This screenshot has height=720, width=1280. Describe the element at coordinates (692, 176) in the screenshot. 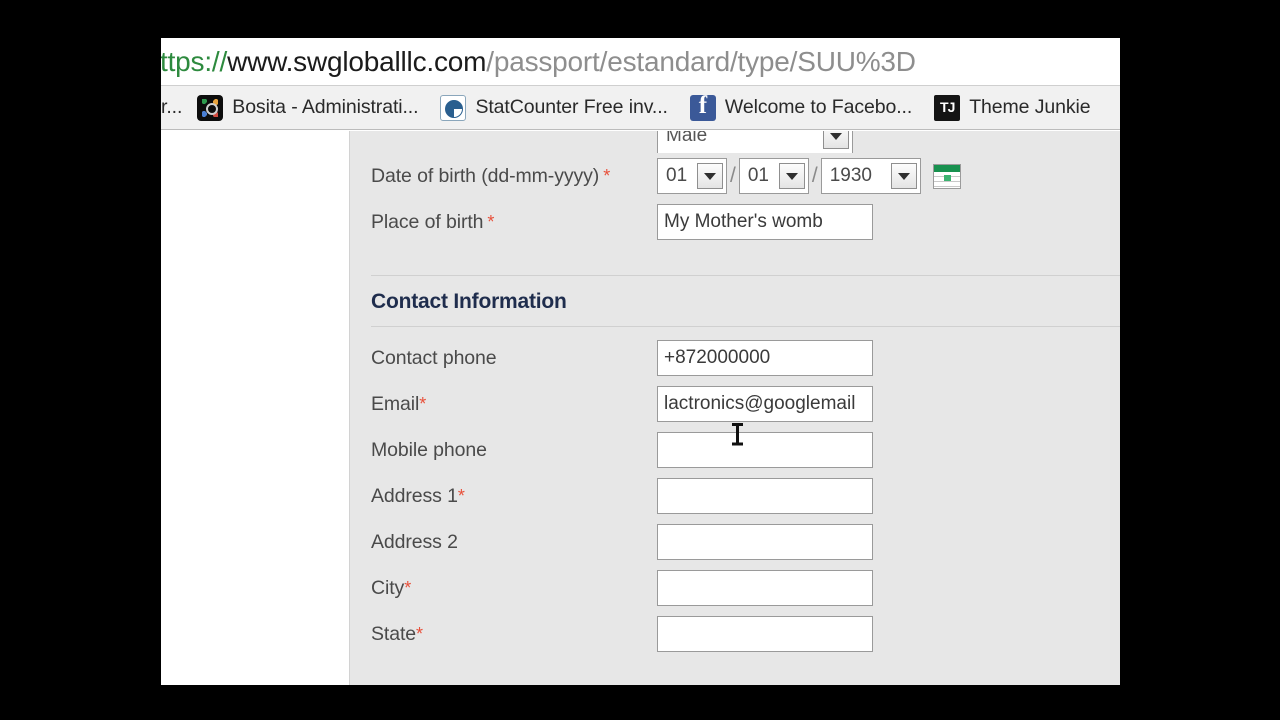

I see `dob-day-select: 01` at that location.